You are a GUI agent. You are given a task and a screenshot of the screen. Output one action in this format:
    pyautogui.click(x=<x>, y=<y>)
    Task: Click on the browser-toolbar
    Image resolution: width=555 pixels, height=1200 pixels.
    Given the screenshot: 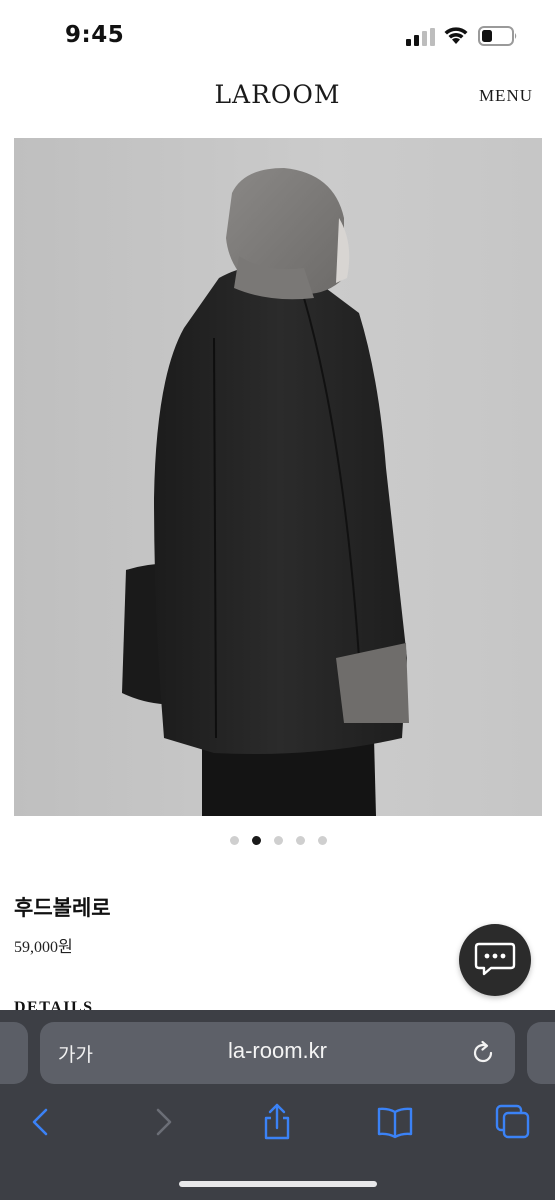 What is the action you would take?
    pyautogui.click(x=277, y=1130)
    